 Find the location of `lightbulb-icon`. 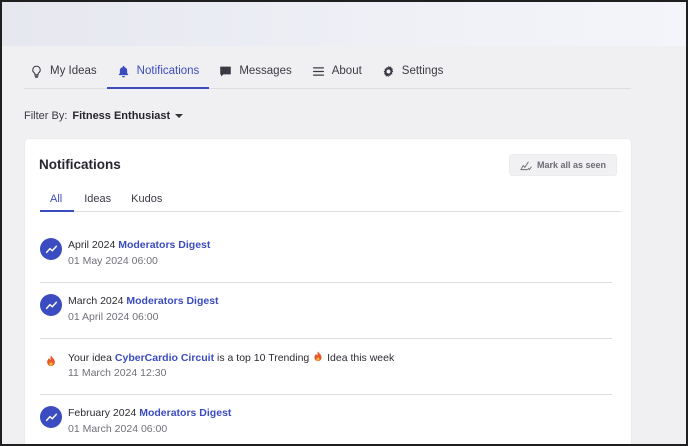

lightbulb-icon is located at coordinates (36, 71).